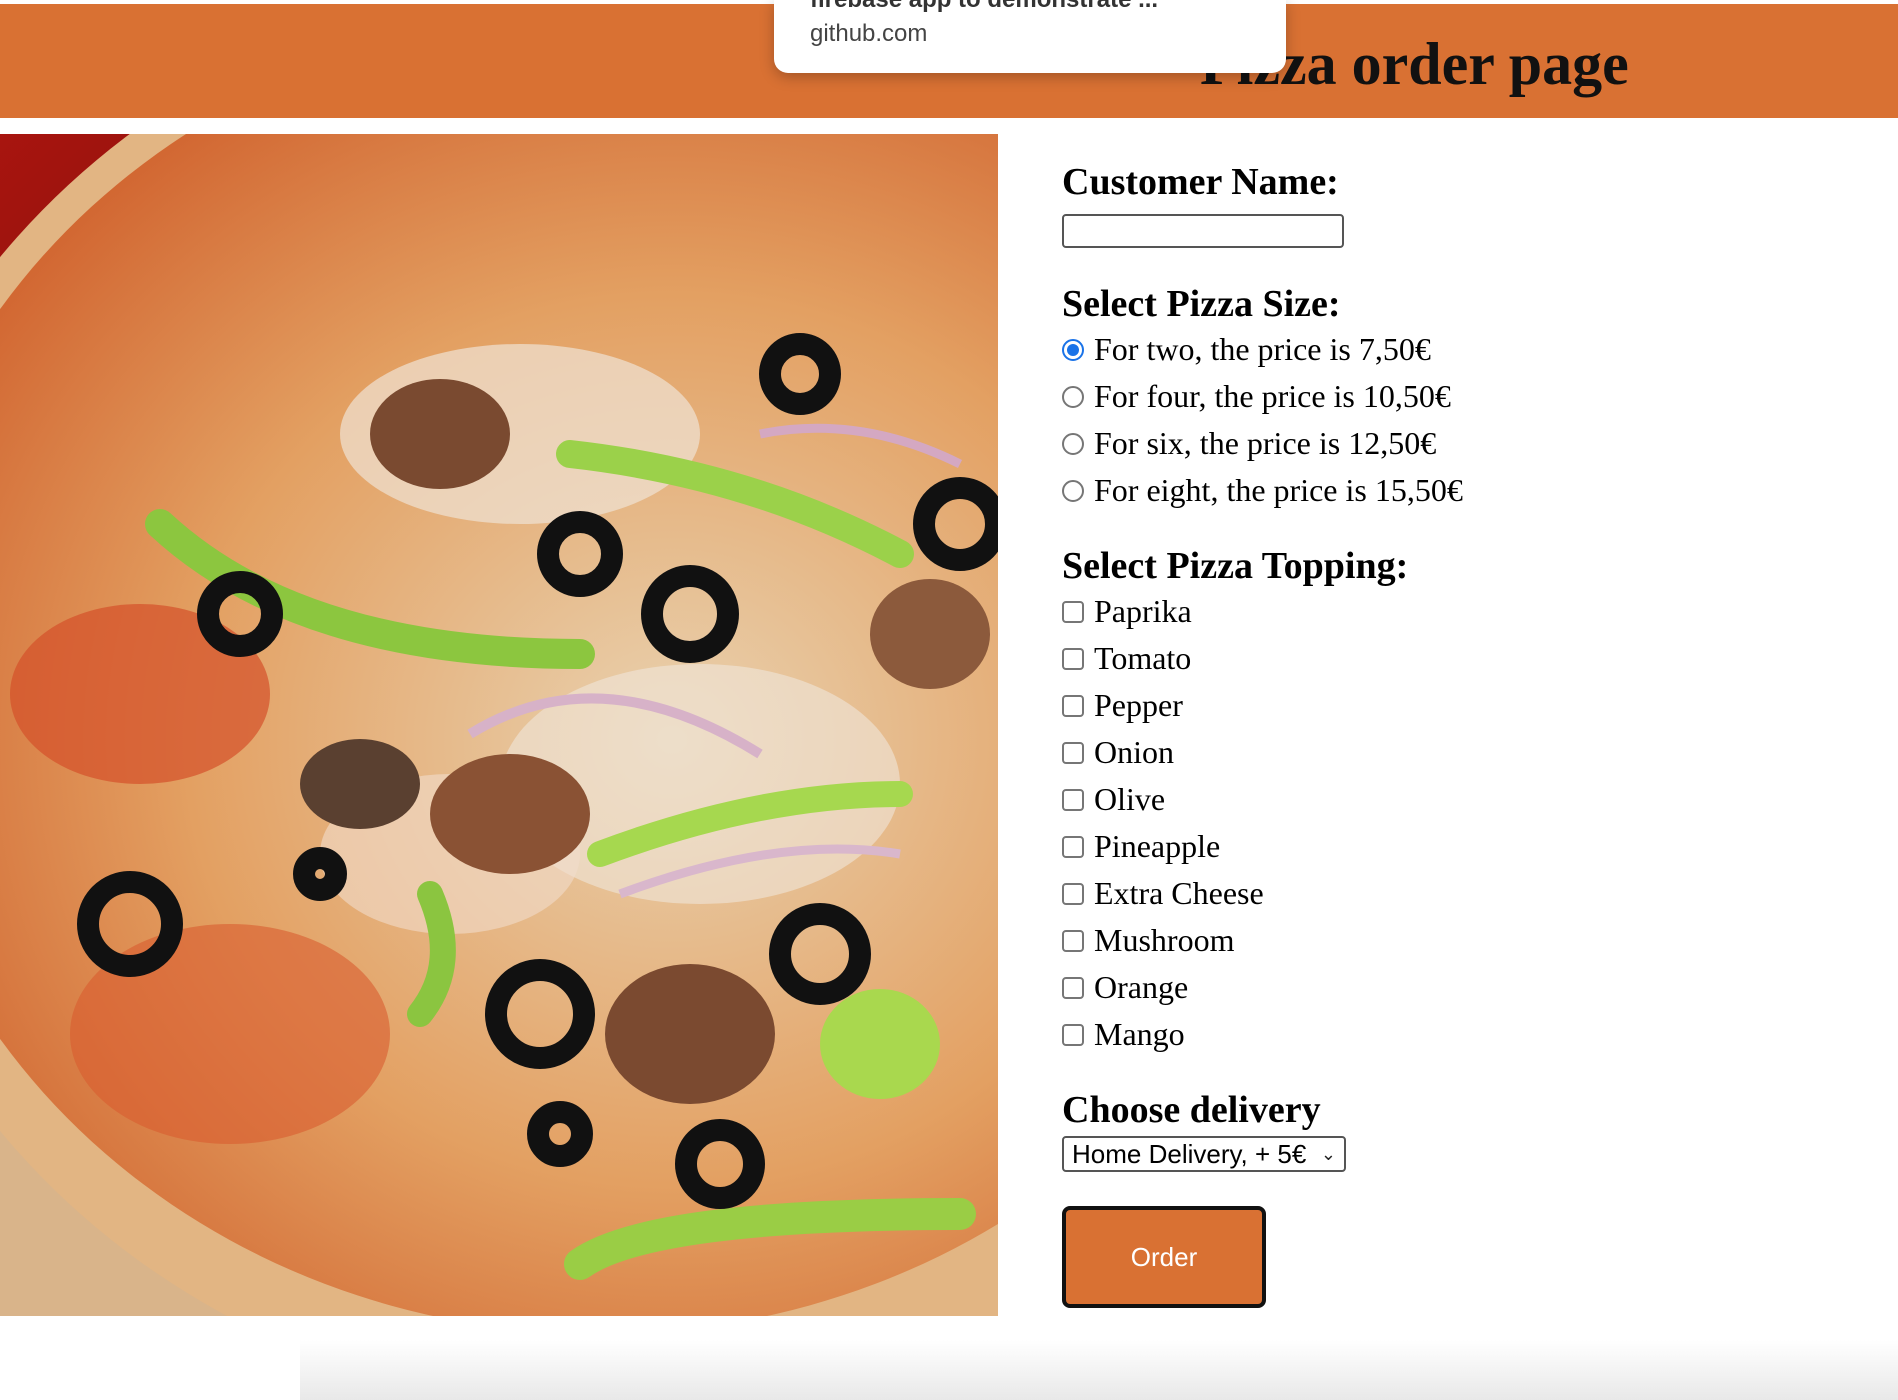 Image resolution: width=1898 pixels, height=1400 pixels. What do you see at coordinates (1073, 396) in the screenshot?
I see `size-four-radio` at bounding box center [1073, 396].